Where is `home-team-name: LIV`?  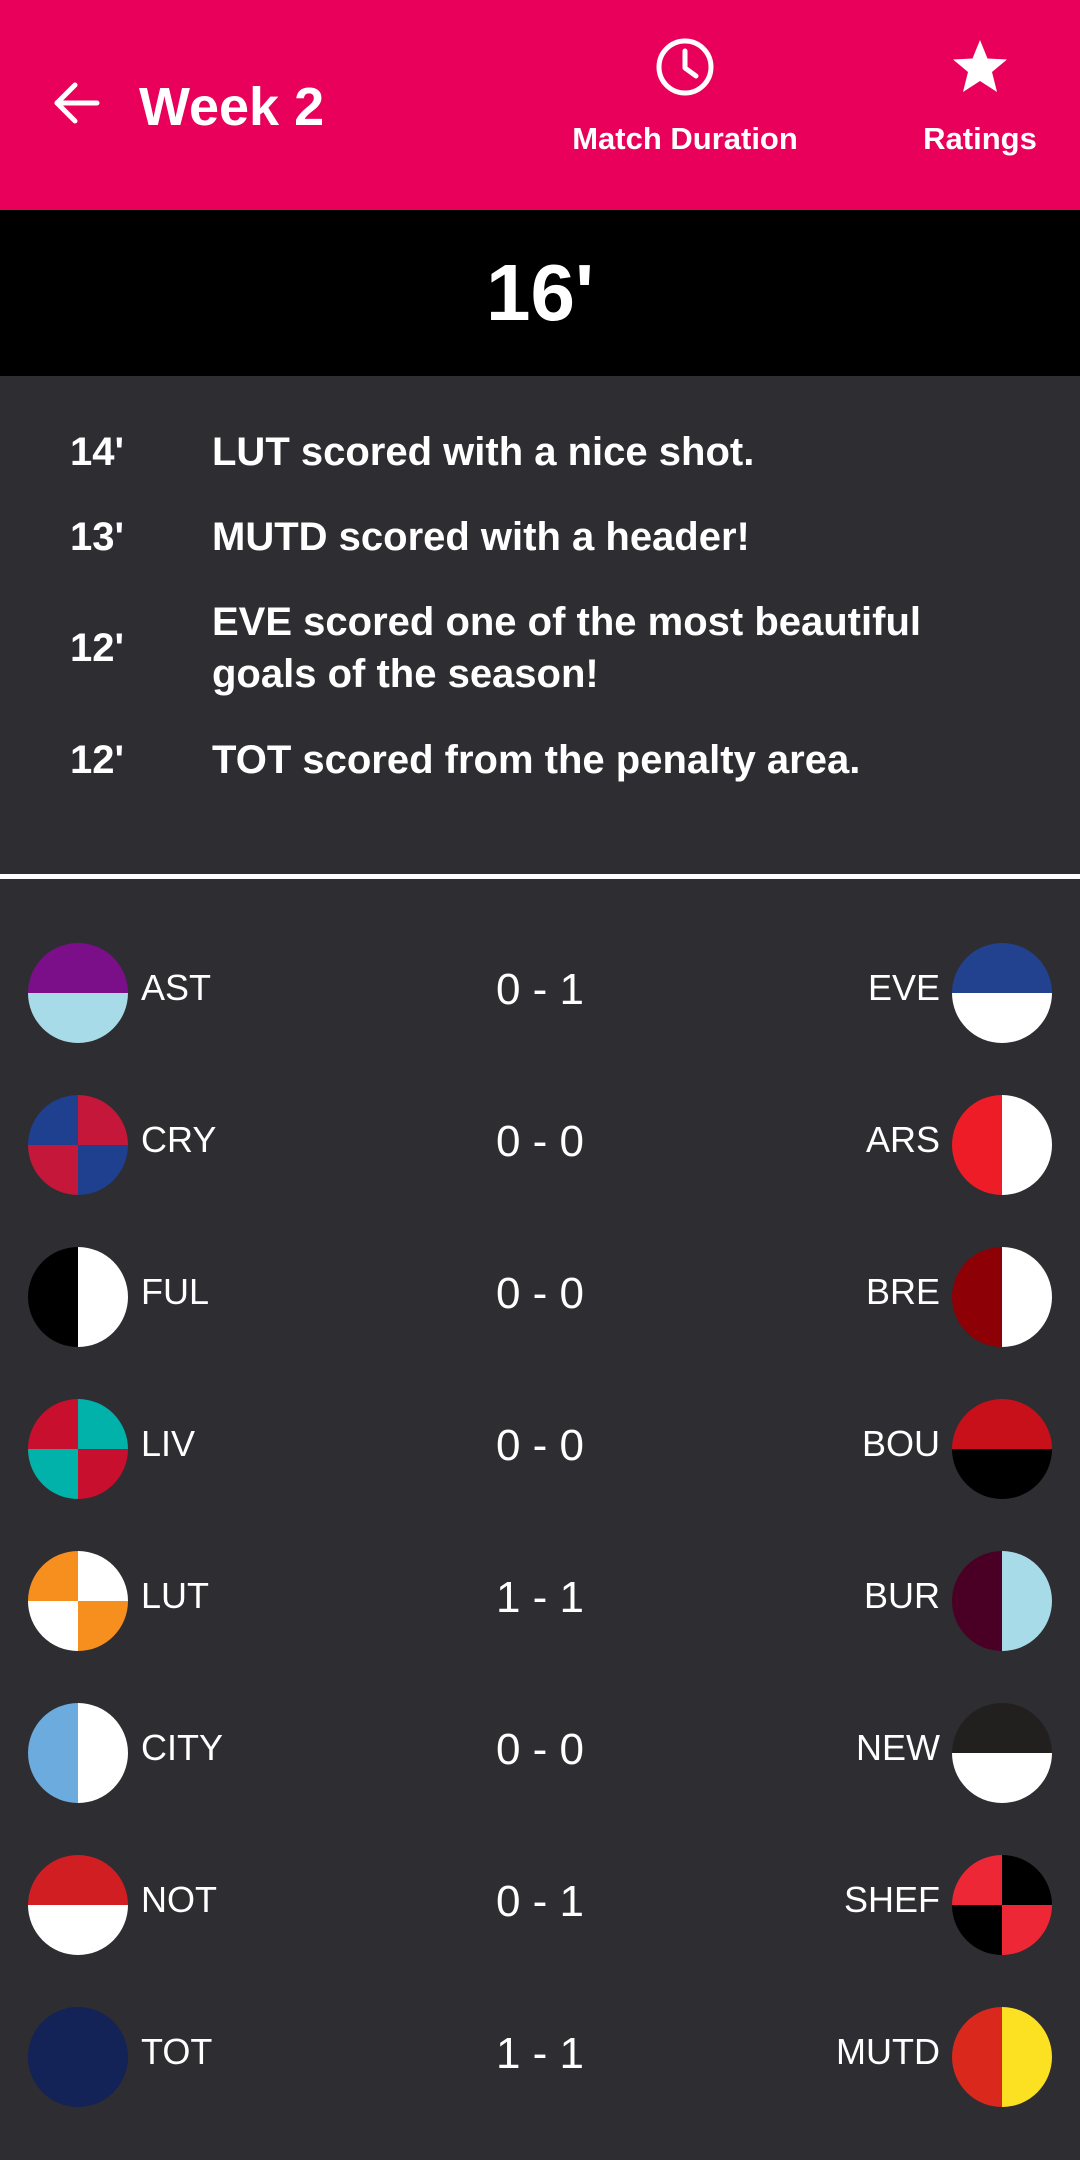
home-team-name: LIV is located at coordinates (168, 1443).